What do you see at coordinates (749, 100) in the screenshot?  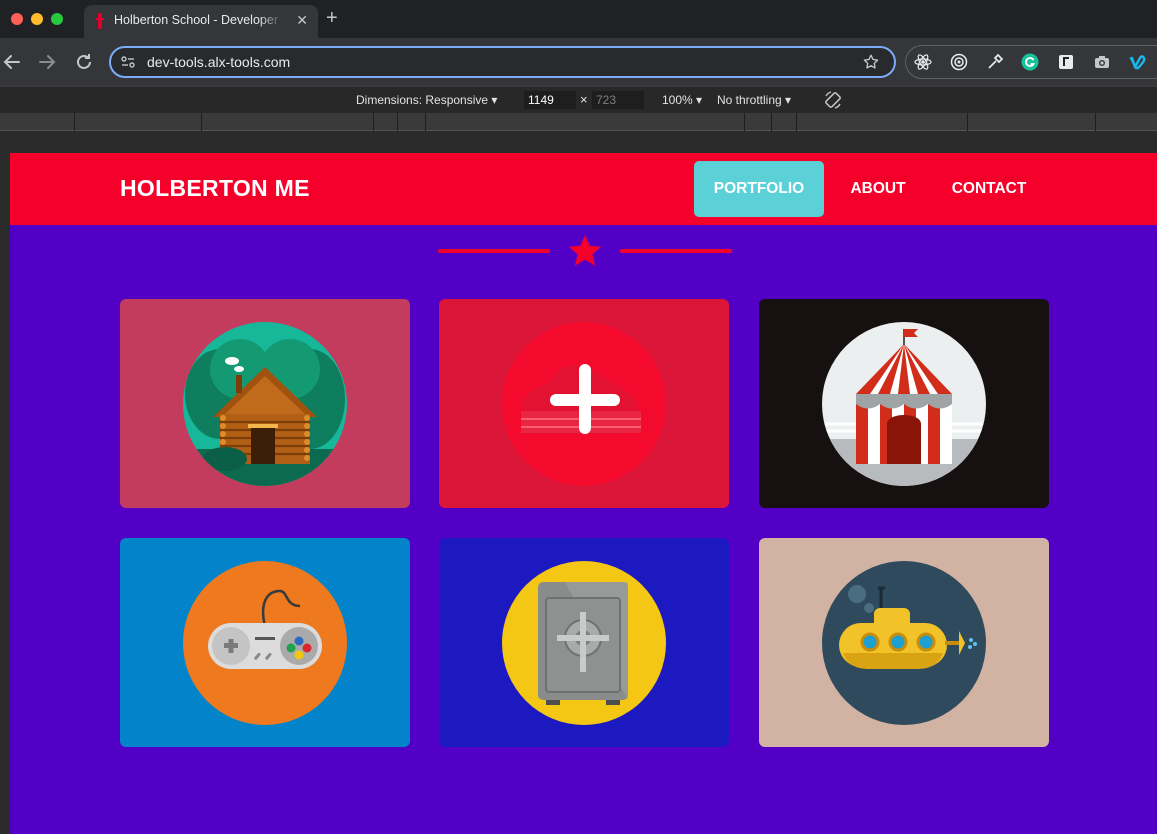 I see `throttling-label: No throttling` at bounding box center [749, 100].